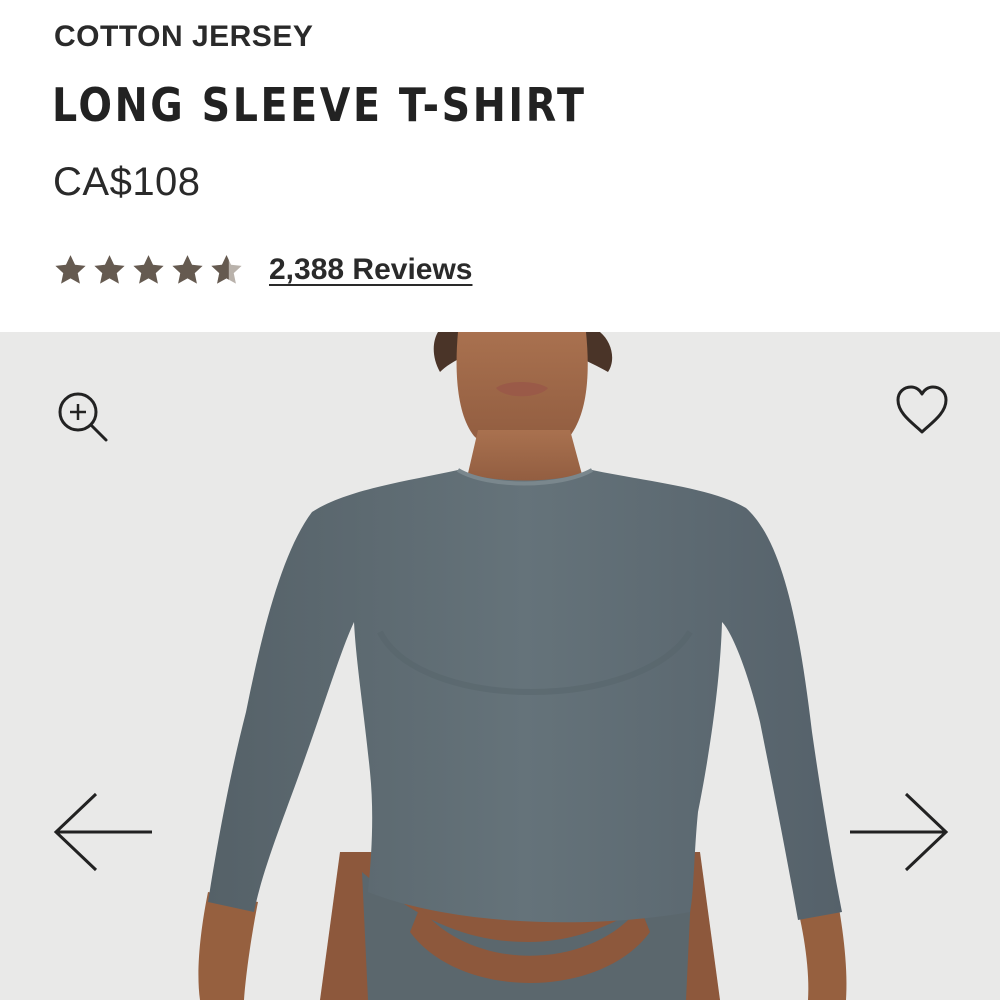 This screenshot has height=1000, width=1000. What do you see at coordinates (184, 36) in the screenshot?
I see `product-collection: COTTON JERSEY` at bounding box center [184, 36].